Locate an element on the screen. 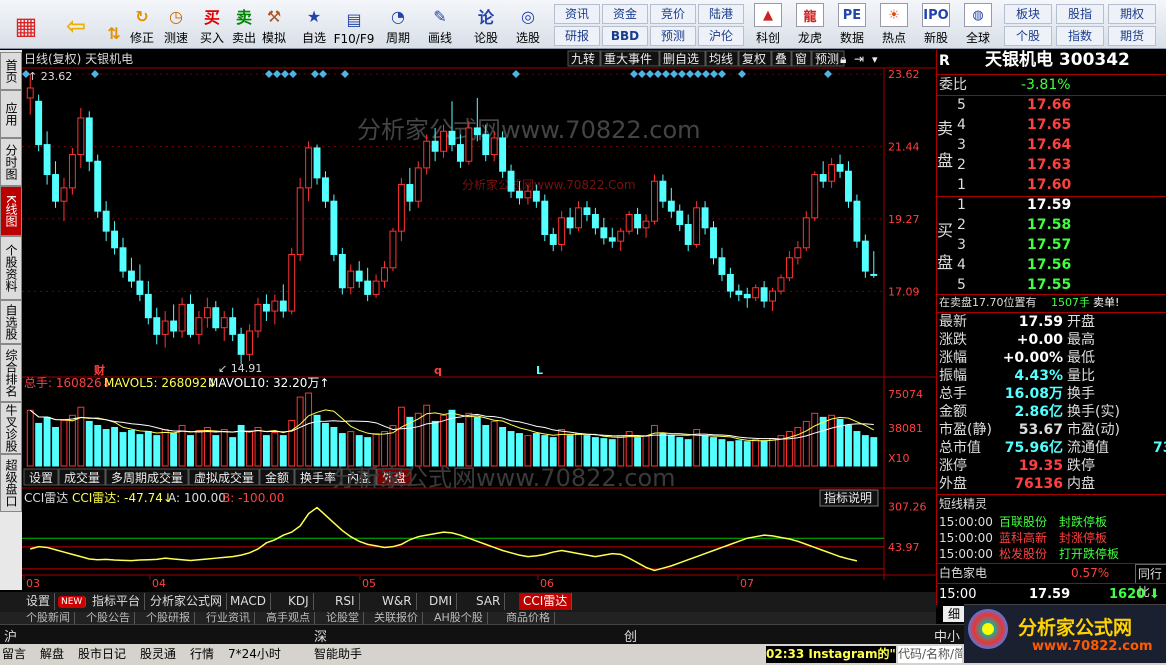 This screenshot has width=1166, height=665. toolbar-button-dragon: 龍龙虎 is located at coordinates (810, 24).